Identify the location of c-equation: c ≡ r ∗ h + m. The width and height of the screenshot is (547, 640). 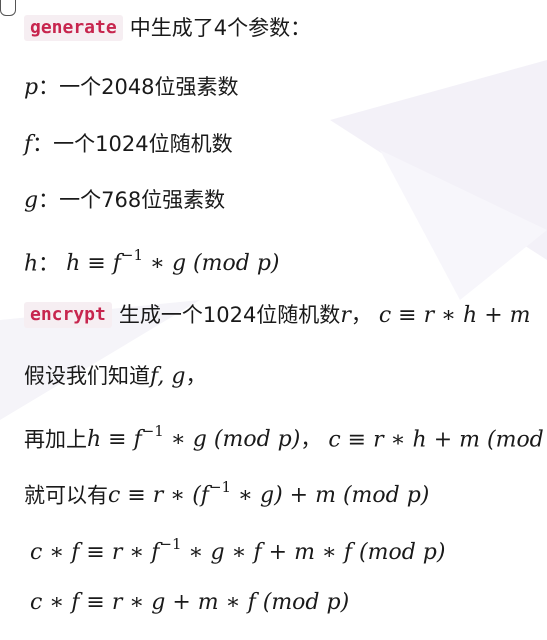
(454, 315).